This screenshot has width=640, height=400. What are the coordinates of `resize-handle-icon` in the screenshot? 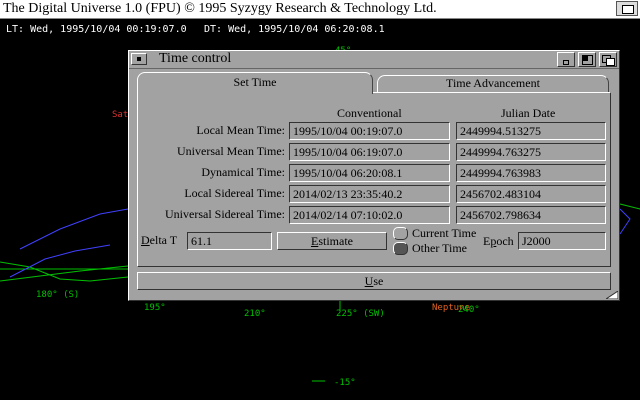 It's located at (612, 295).